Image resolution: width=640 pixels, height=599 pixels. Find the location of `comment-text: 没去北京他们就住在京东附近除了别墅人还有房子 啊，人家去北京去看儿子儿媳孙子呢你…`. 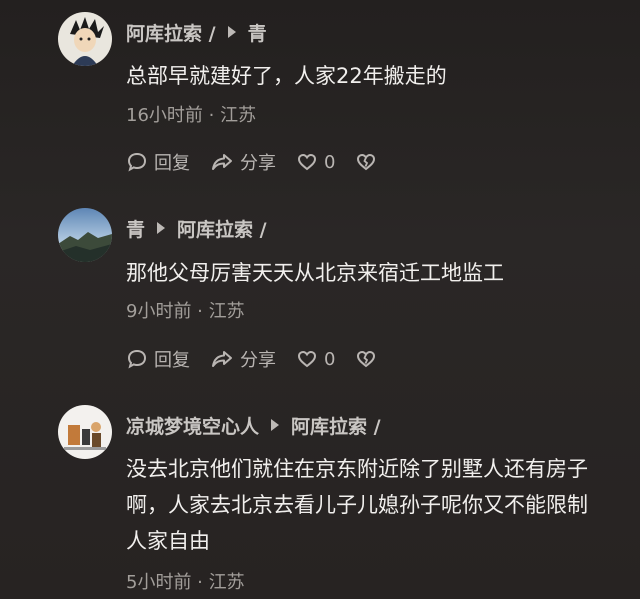

comment-text: 没去北京他们就住在京东附近除了别墅人还有房子 啊，人家去北京去看儿子儿媳孙子呢你… is located at coordinates (376, 505).